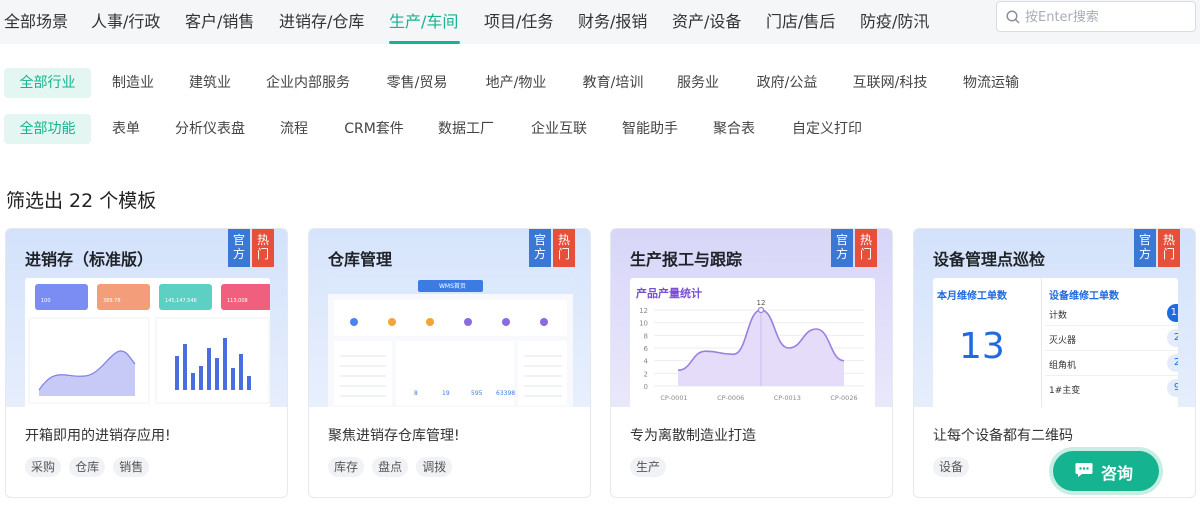  What do you see at coordinates (1105, 17) in the screenshot?
I see `search-input` at bounding box center [1105, 17].